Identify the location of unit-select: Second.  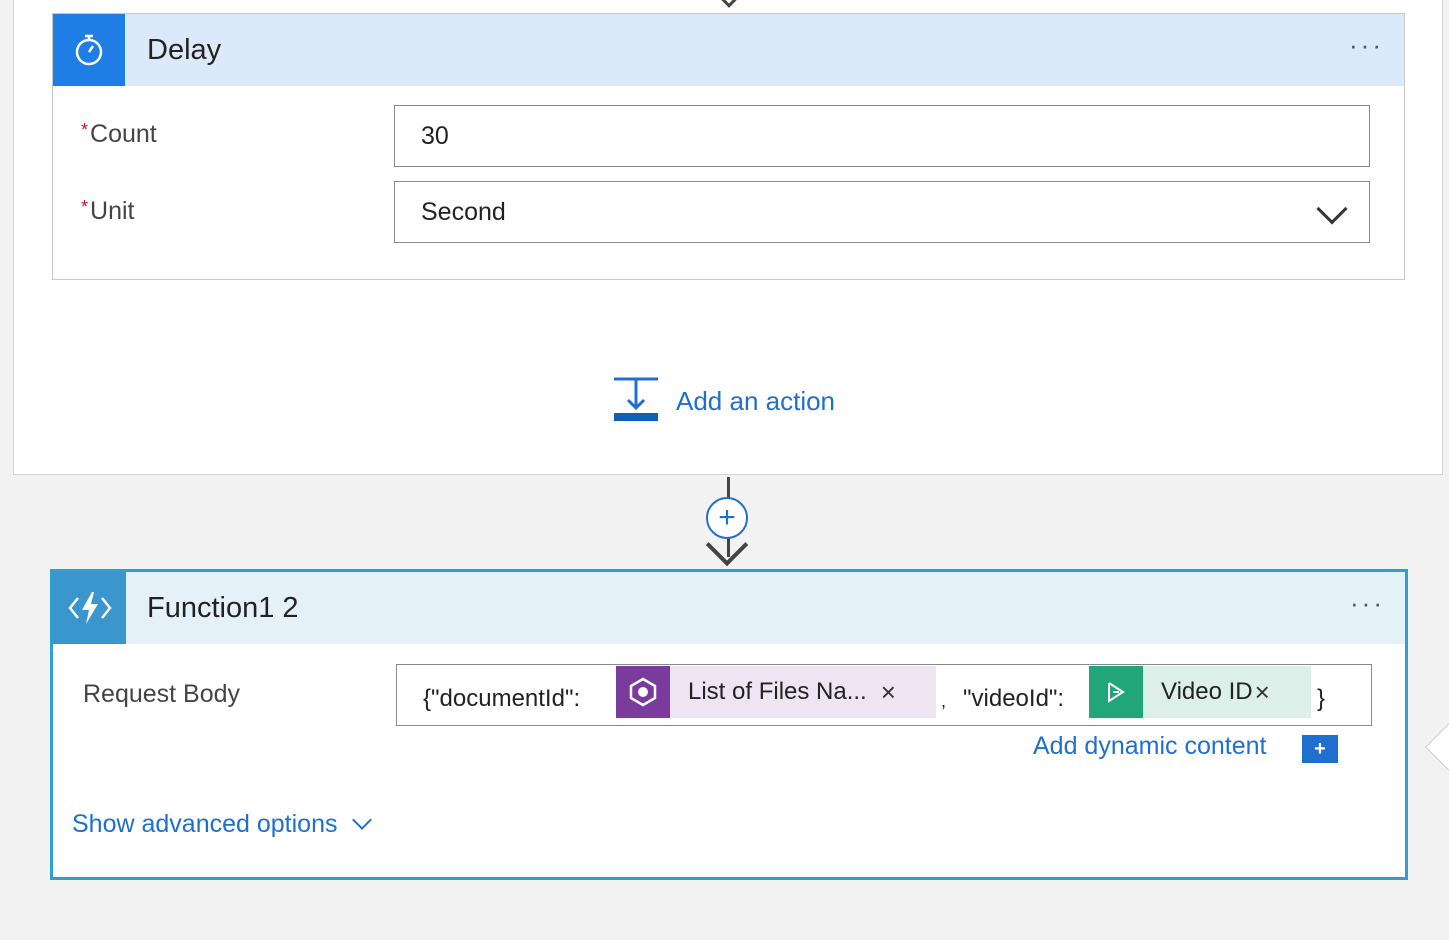
(882, 212).